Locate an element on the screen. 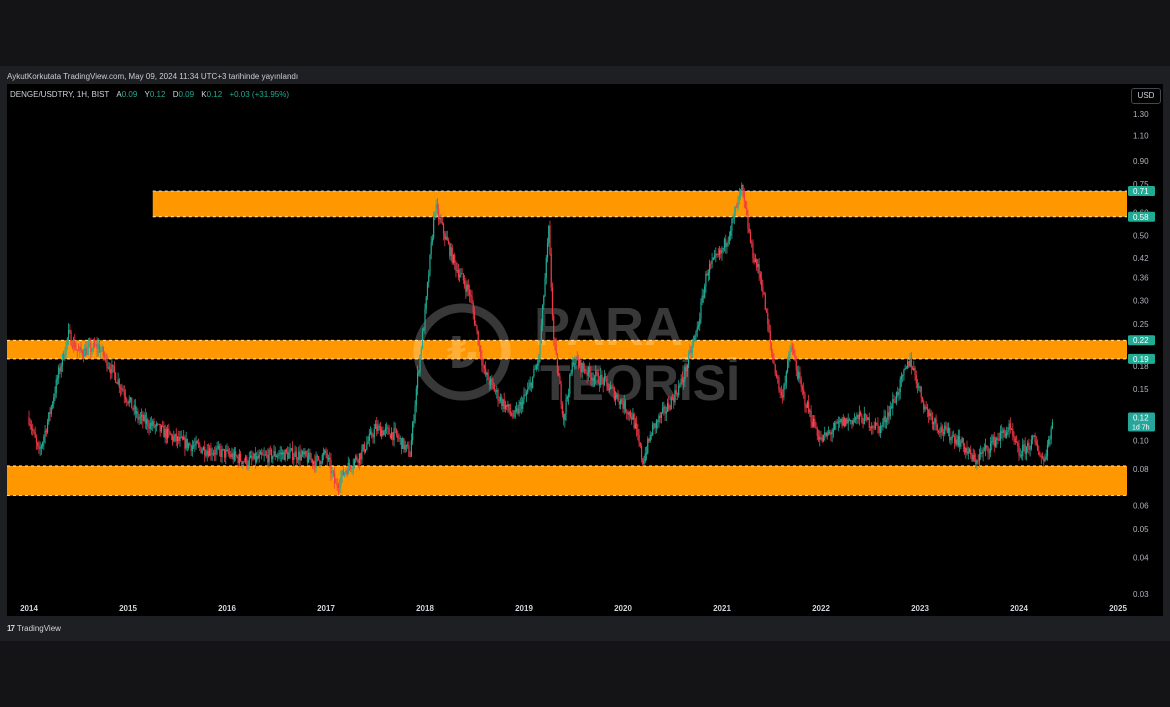  tradingview-footer: 17 TradingView is located at coordinates (34, 628).